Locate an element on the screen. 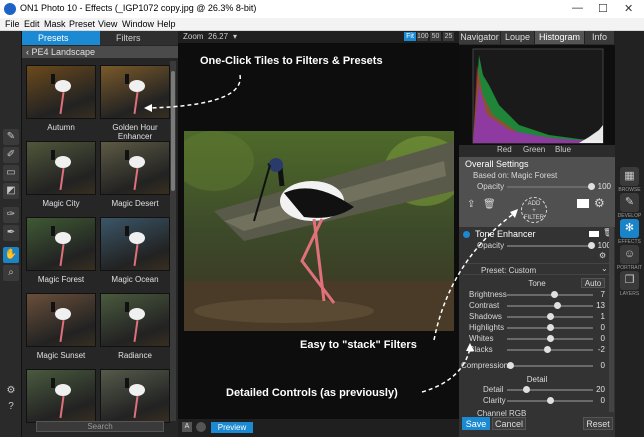  gear-icon: ⚙ is located at coordinates (599, 203).